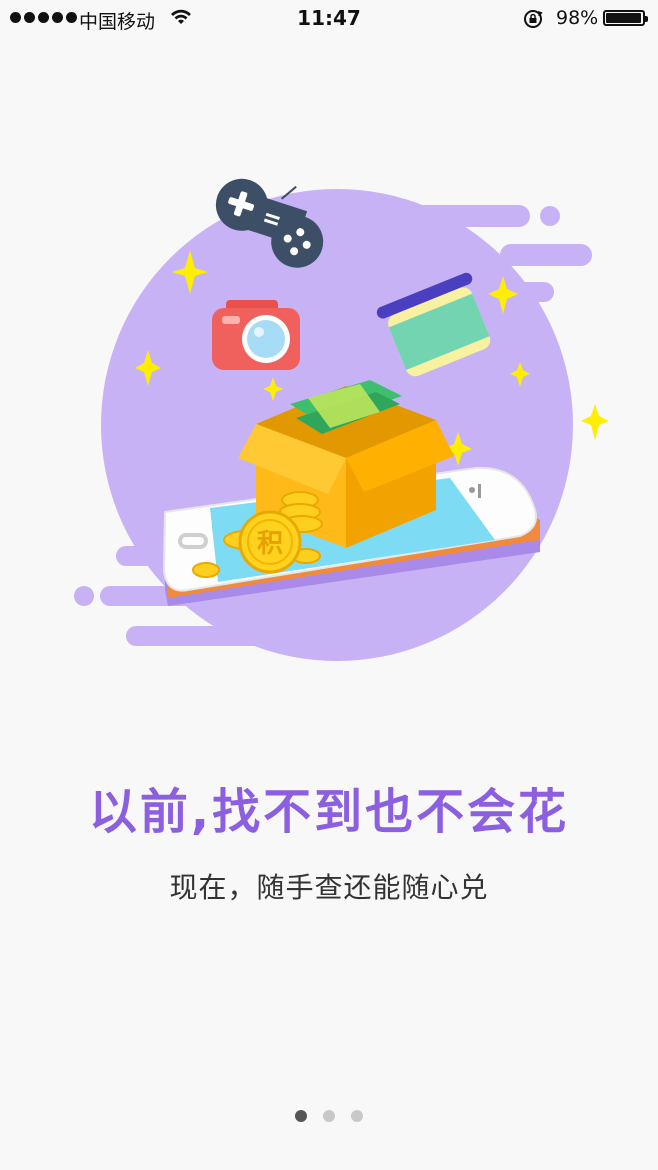  What do you see at coordinates (329, 812) in the screenshot?
I see `page-title: 以前,找不到也不会花` at bounding box center [329, 812].